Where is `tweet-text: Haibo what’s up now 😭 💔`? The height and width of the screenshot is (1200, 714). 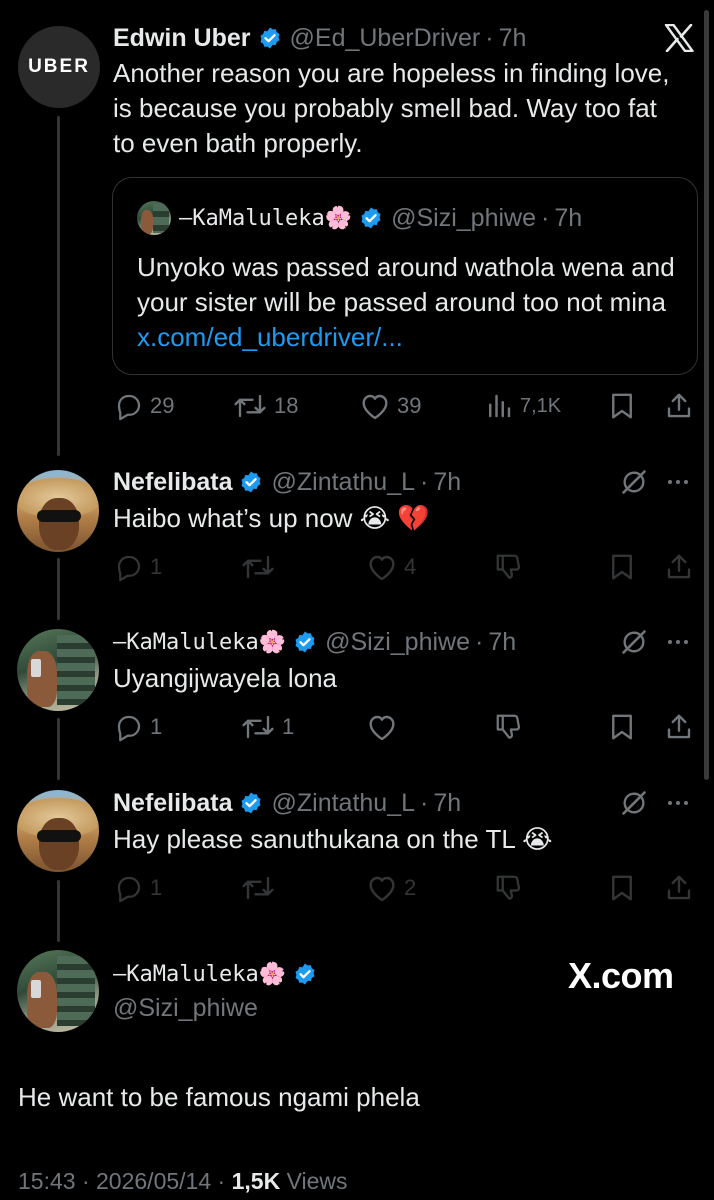
tweet-text: Haibo what’s up now 😭 💔 is located at coordinates (271, 518).